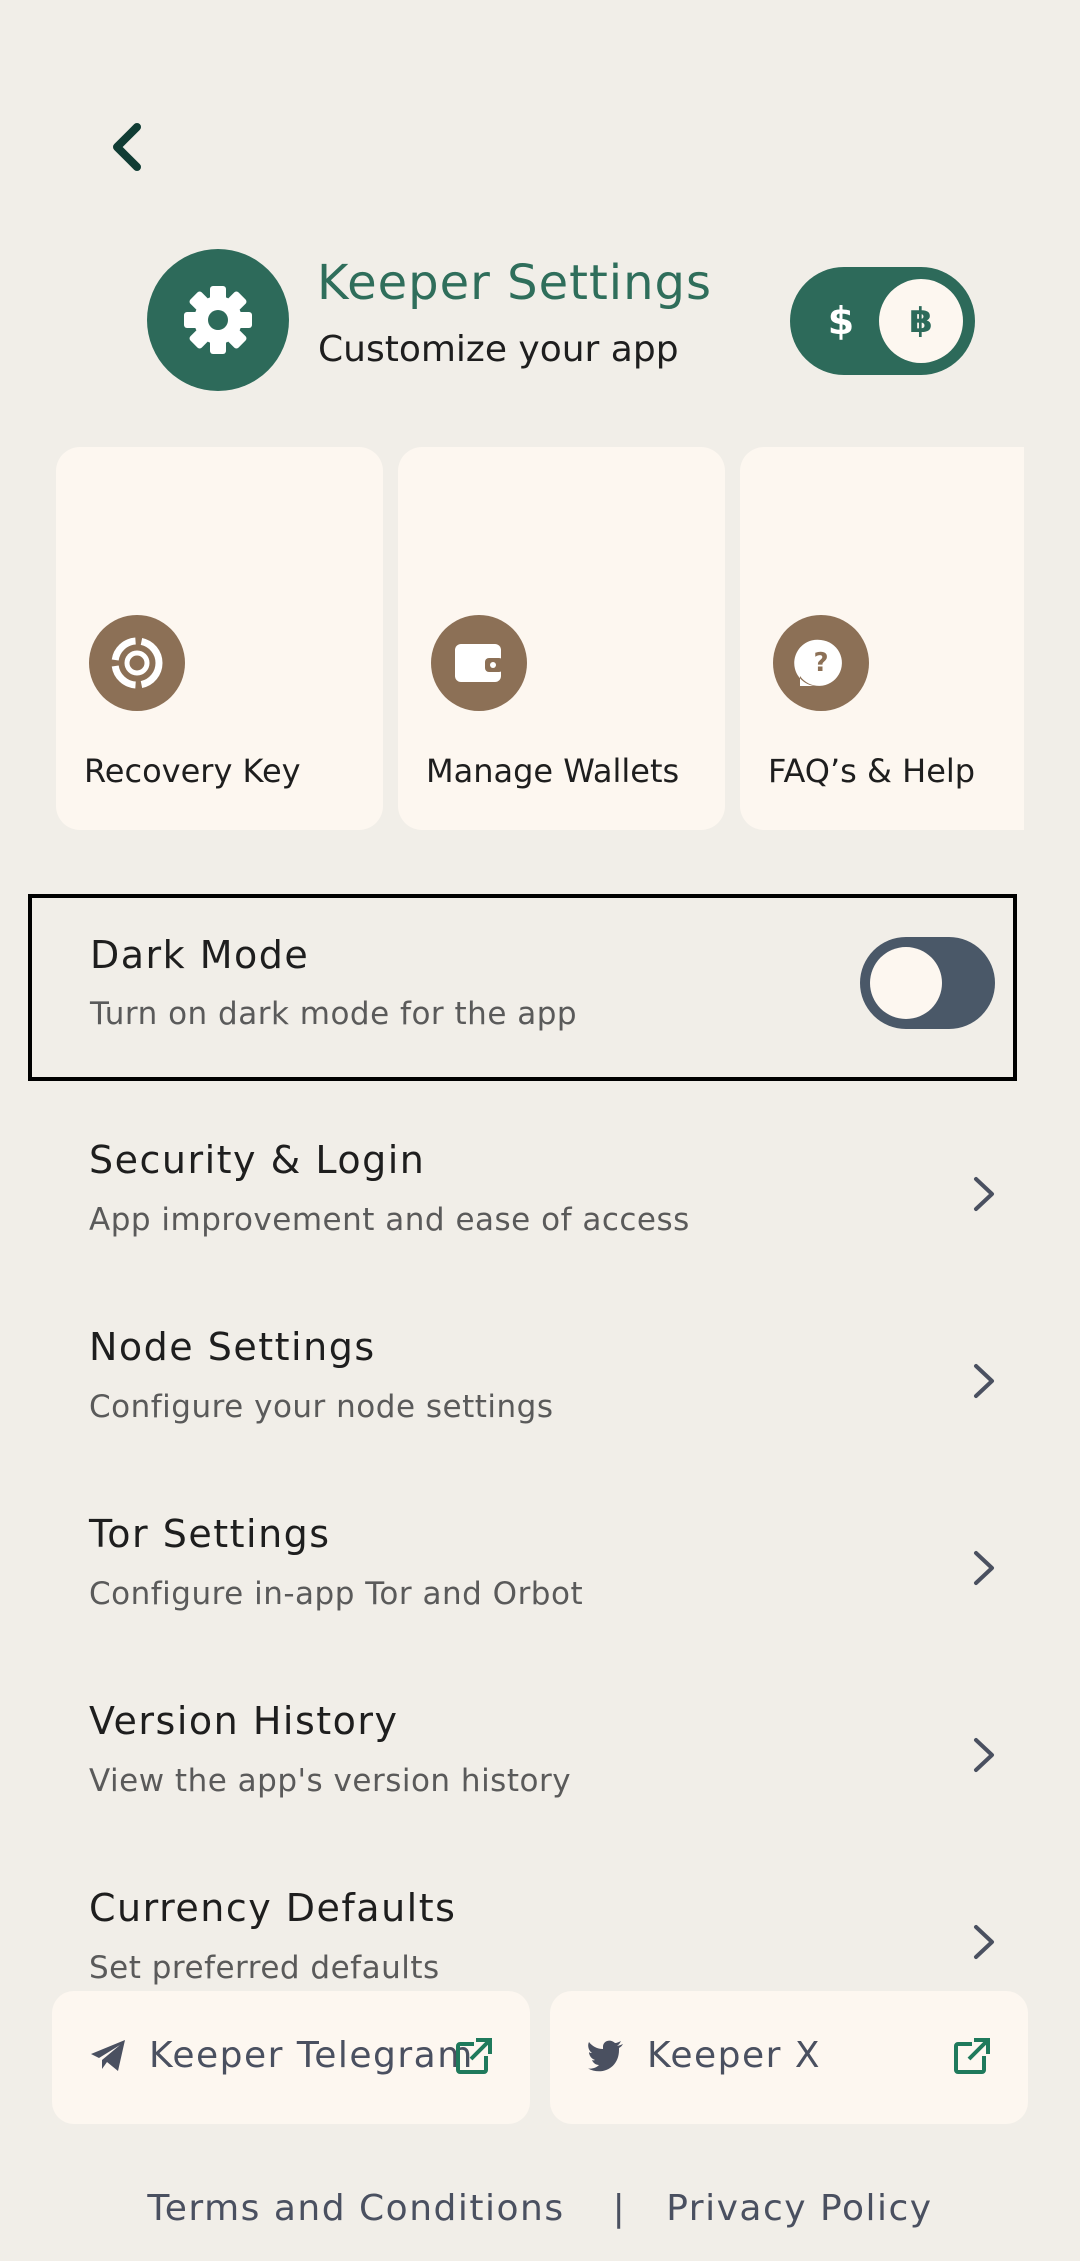 The image size is (1080, 2261). What do you see at coordinates (273, 1908) in the screenshot?
I see `menu-item-title: Currency Defaults` at bounding box center [273, 1908].